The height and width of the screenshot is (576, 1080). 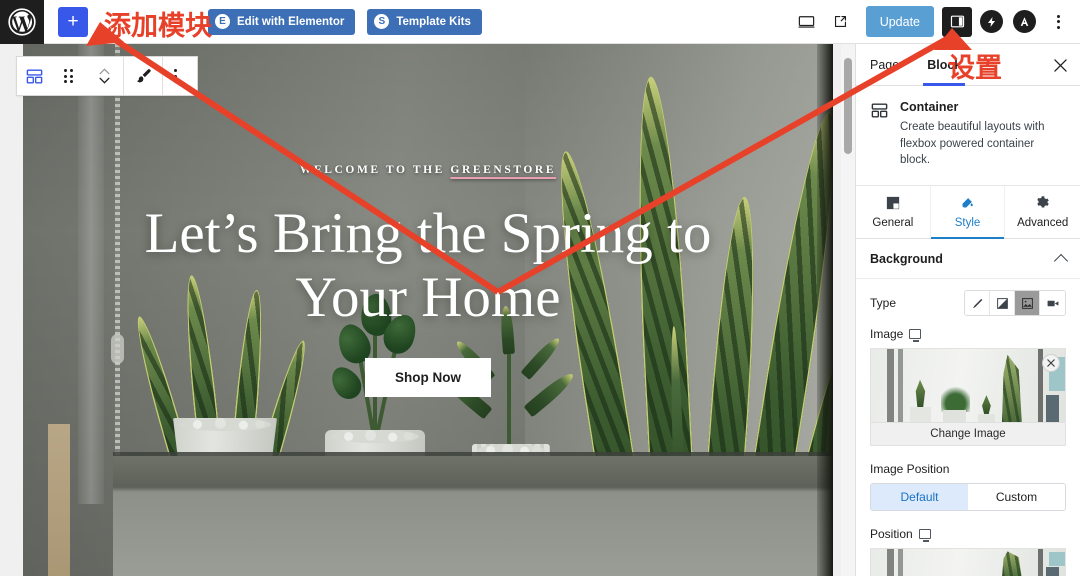 I want to click on block-toolbar-group-more, so click(x=180, y=76).